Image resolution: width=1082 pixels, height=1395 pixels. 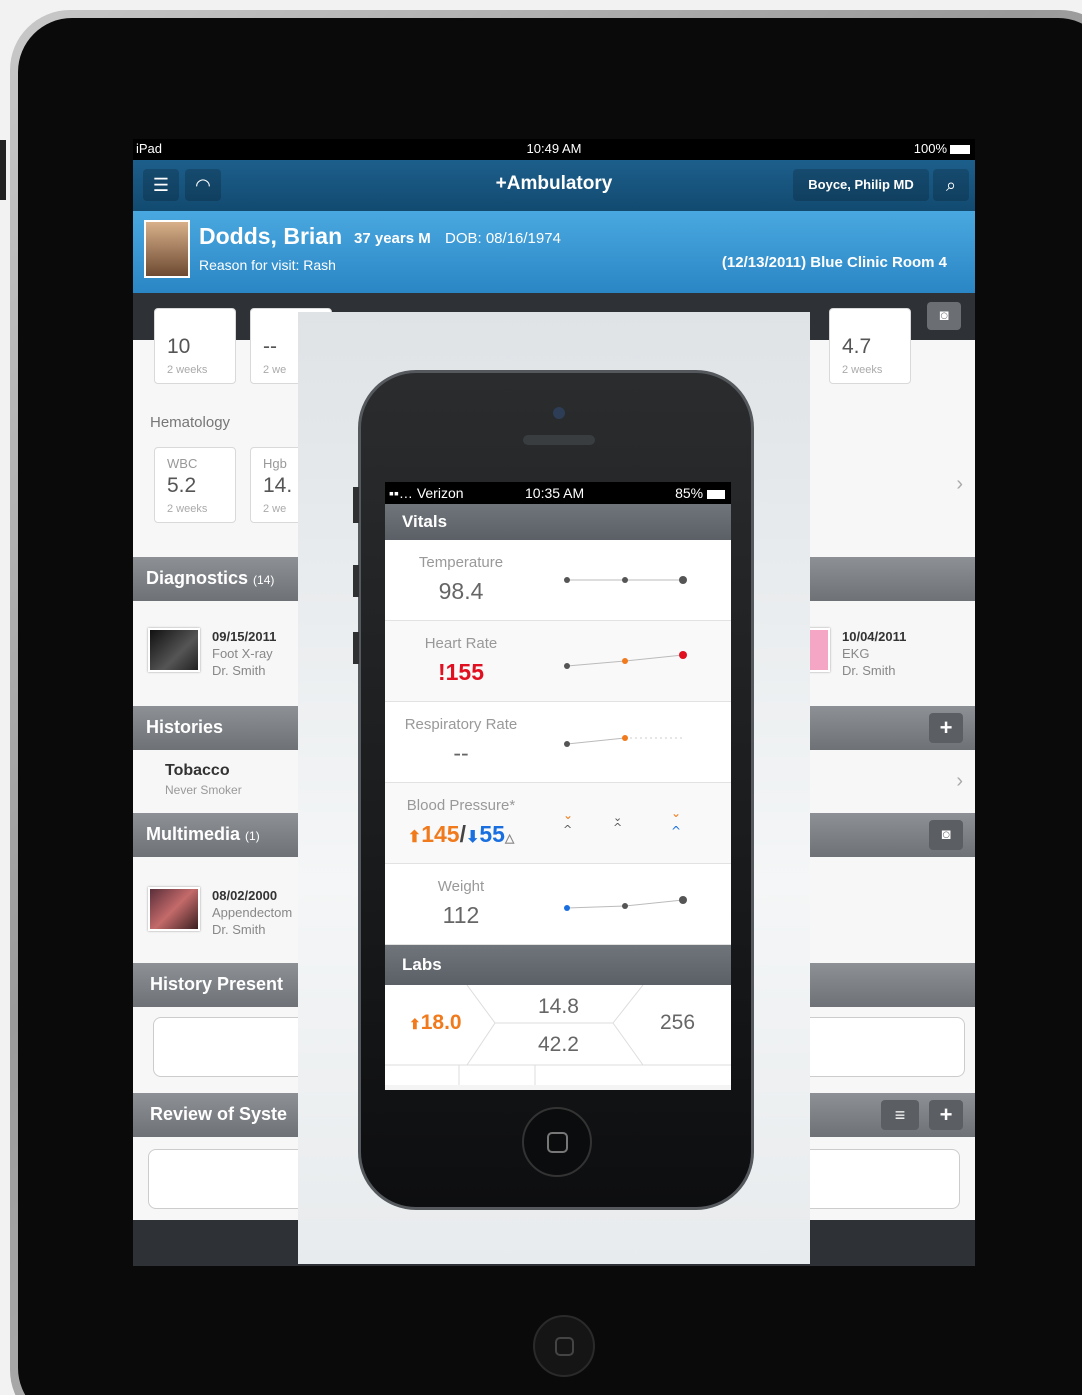 I want to click on bp-glyph-2b: ^, so click(x=617, y=827).